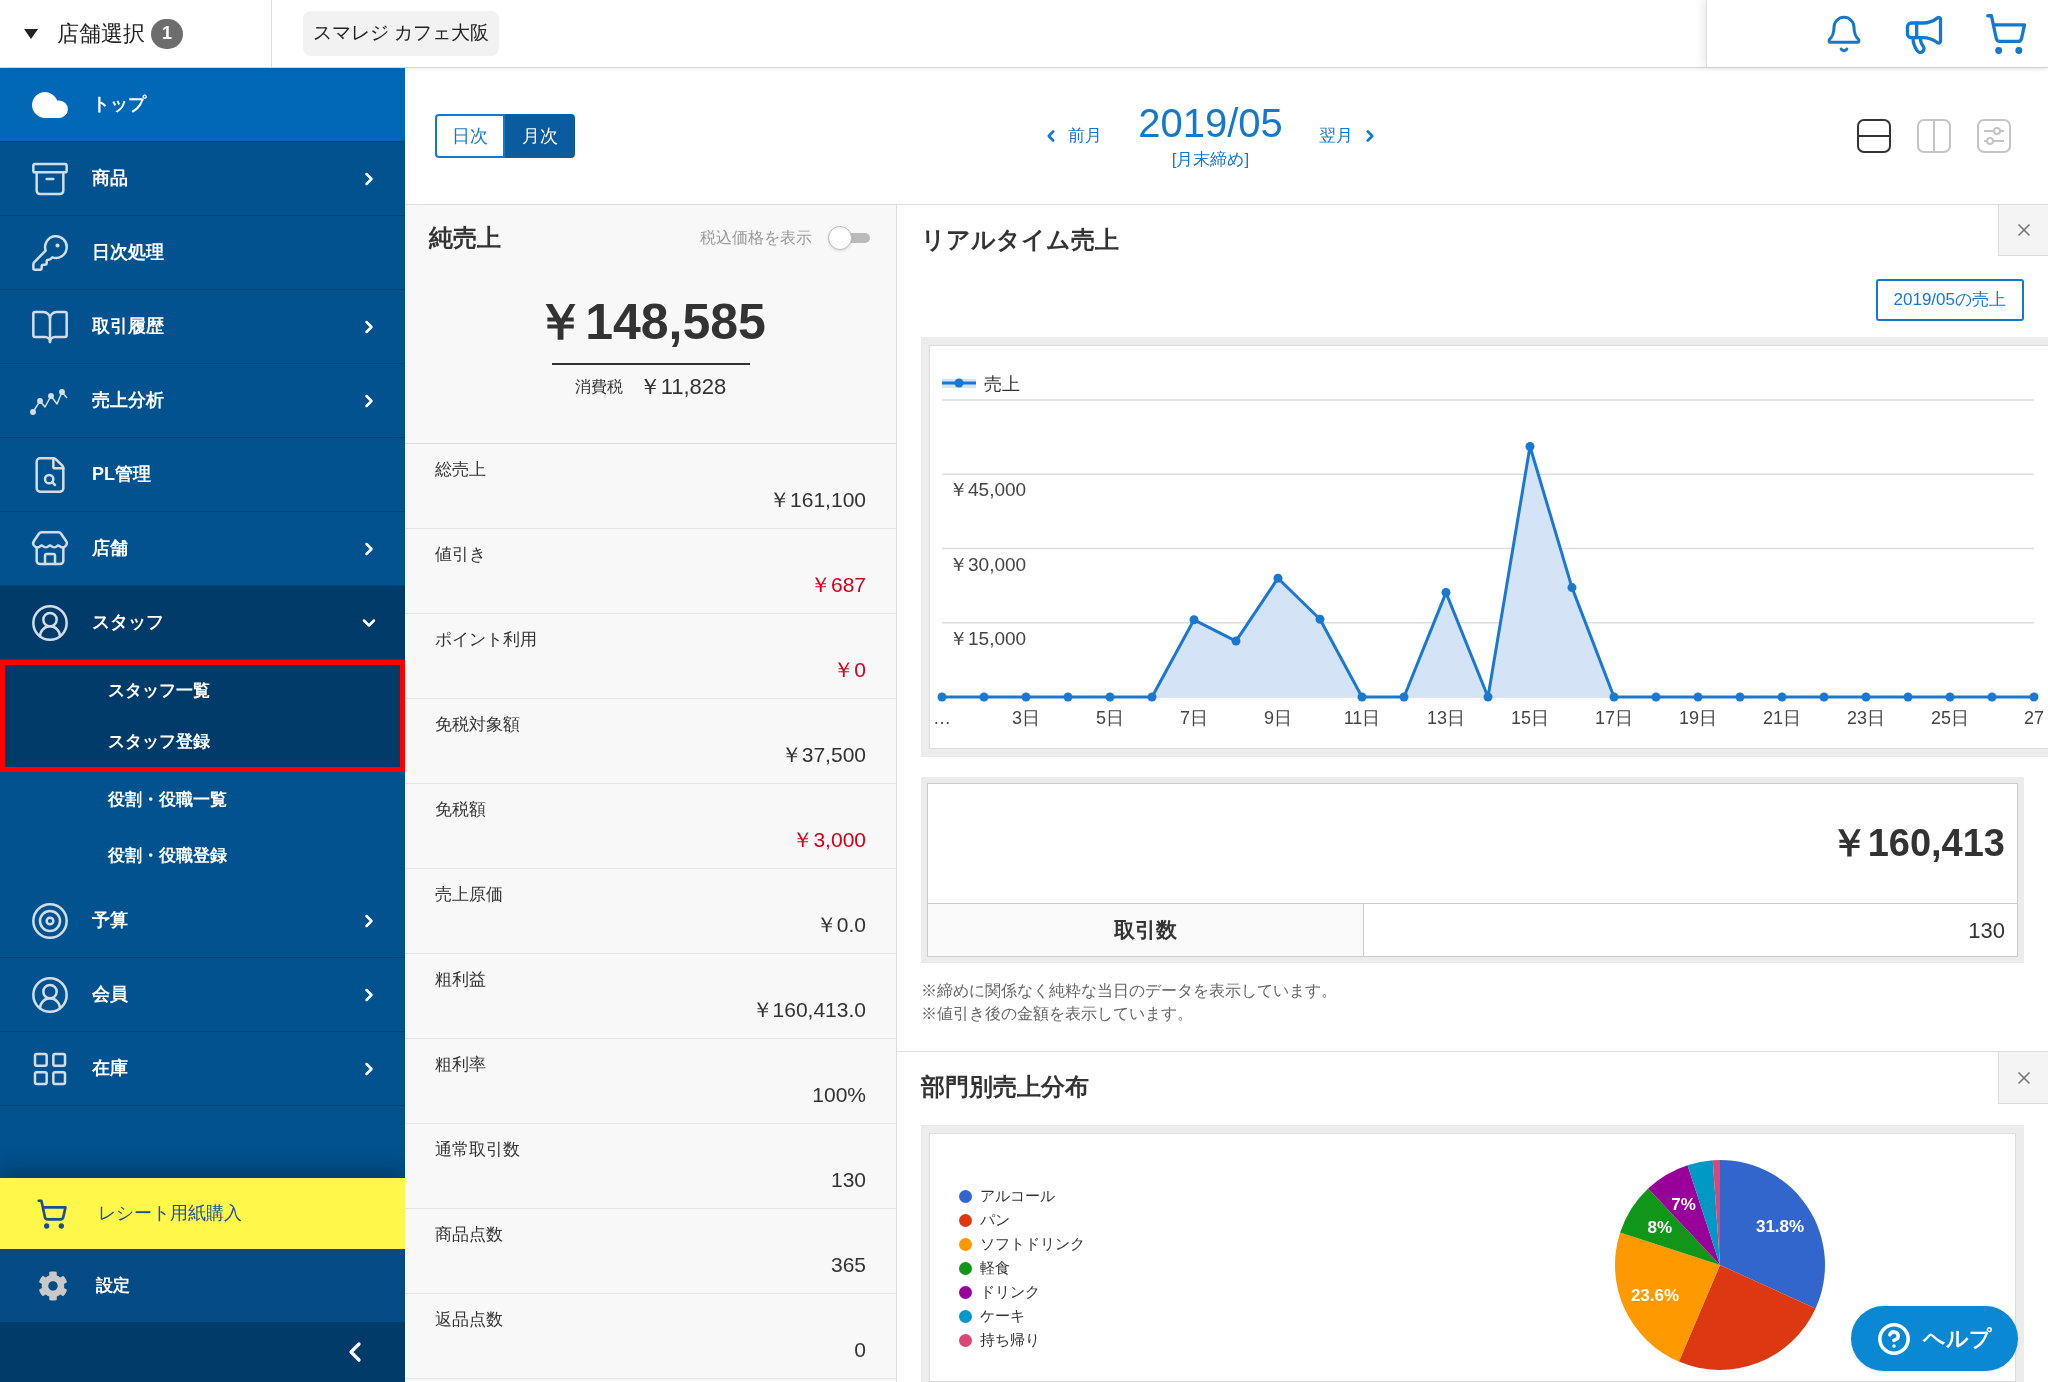  Describe the element at coordinates (598, 387) in the screenshot. I see `tax-label: 消費税` at that location.